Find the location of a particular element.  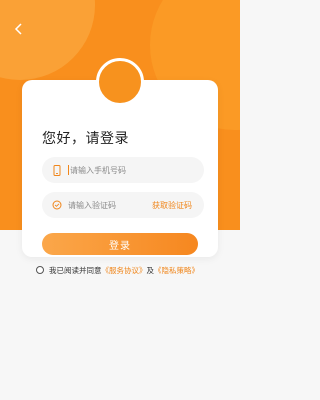

agreement-joiner: 及 is located at coordinates (150, 270).